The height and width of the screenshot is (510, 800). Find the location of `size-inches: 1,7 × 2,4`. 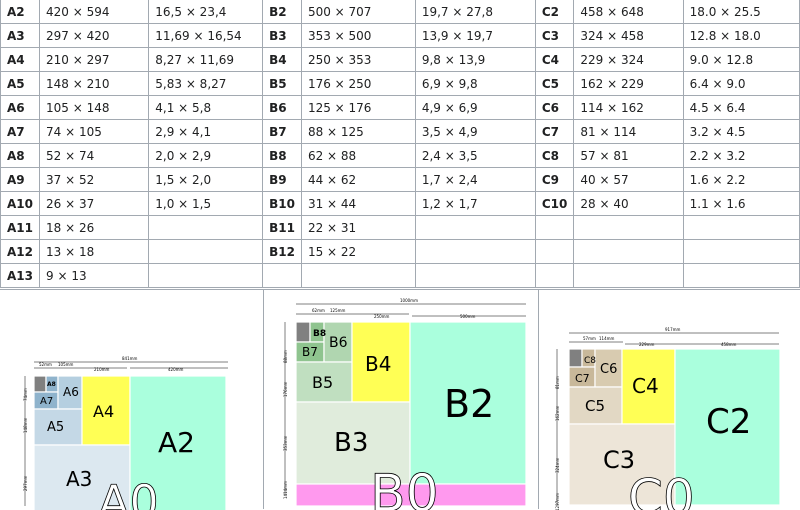

size-inches: 1,7 × 2,4 is located at coordinates (475, 179).